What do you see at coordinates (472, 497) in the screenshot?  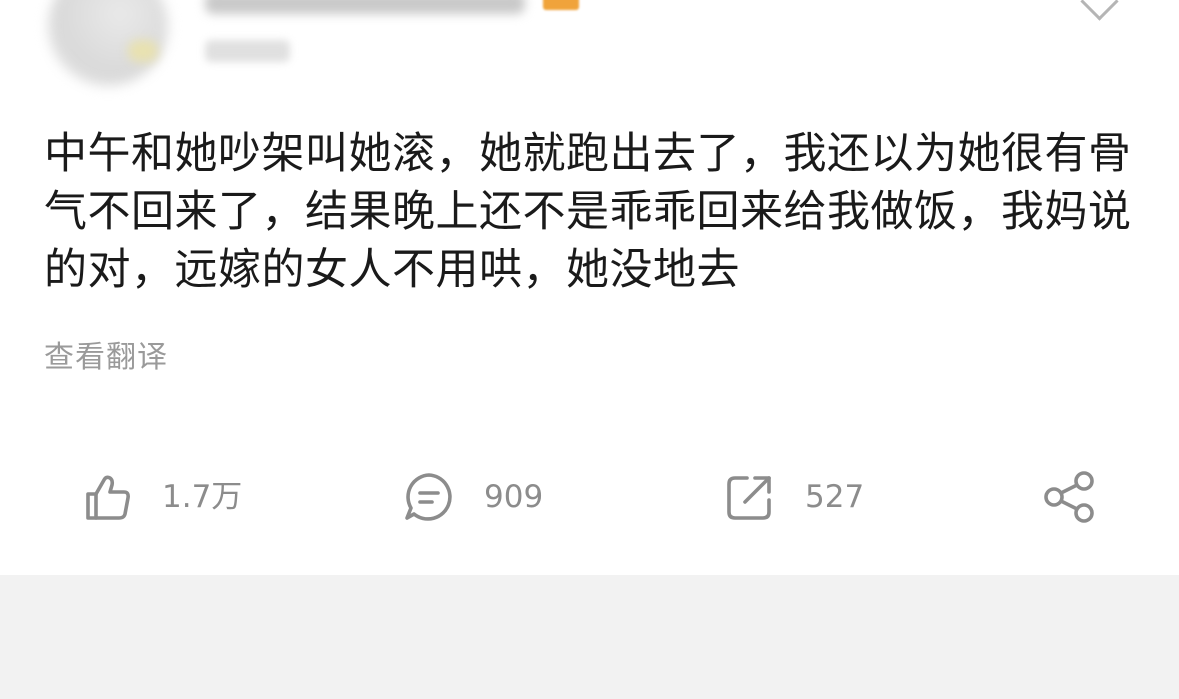 I see `comment-button: 909` at bounding box center [472, 497].